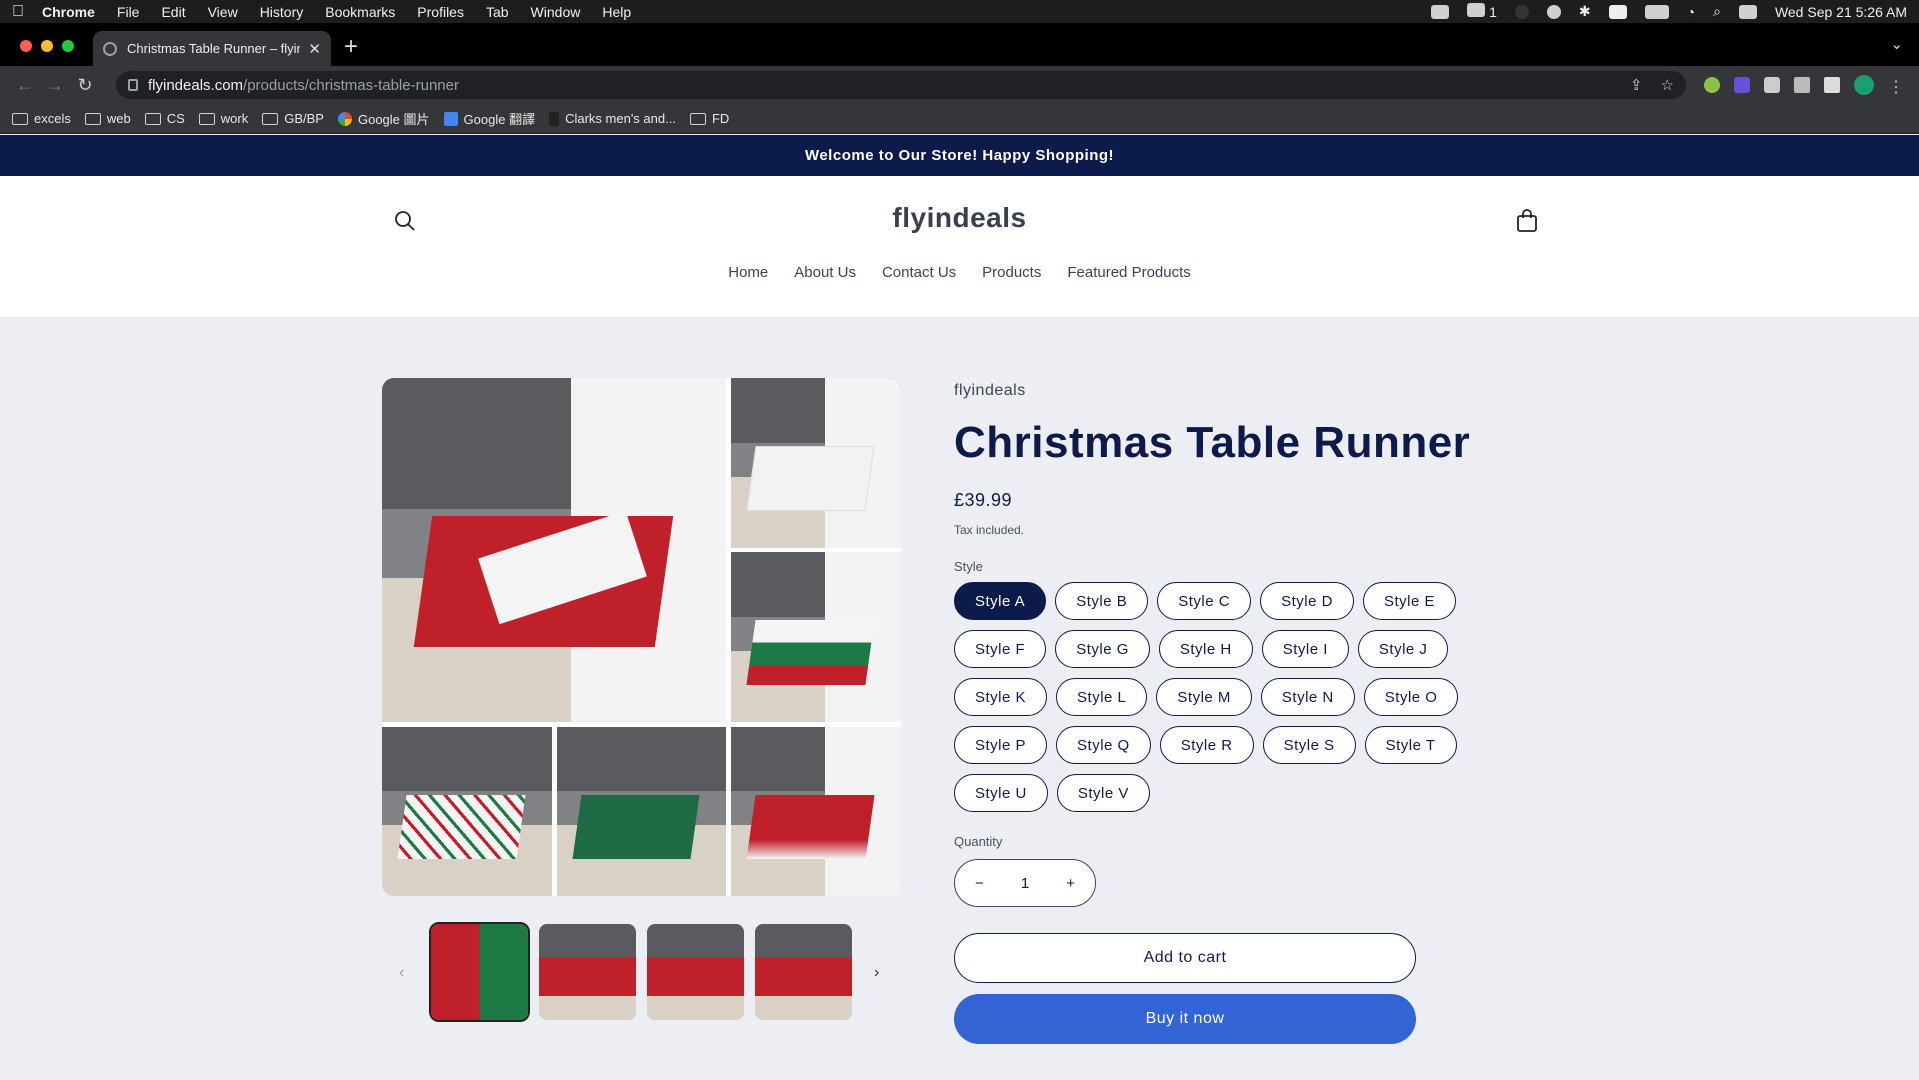  I want to click on style-option-r: Style R, so click(1206, 745).